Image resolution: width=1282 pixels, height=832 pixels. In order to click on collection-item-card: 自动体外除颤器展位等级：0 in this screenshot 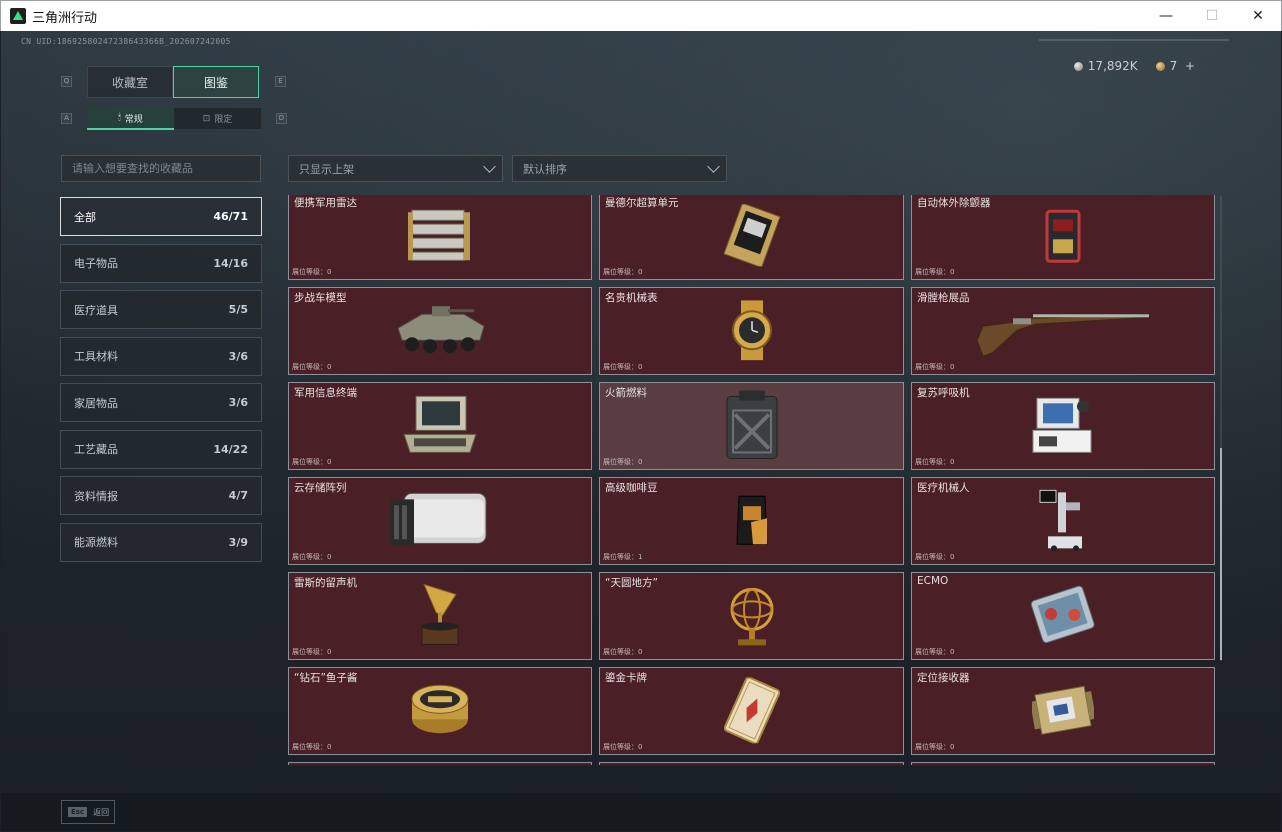, I will do `click(1063, 237)`.